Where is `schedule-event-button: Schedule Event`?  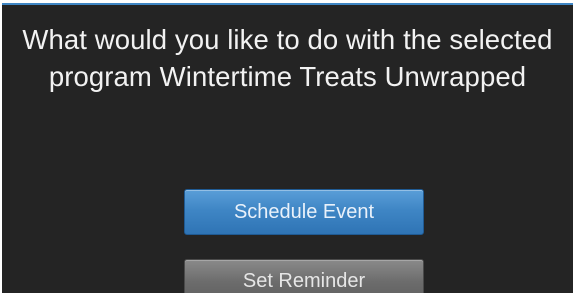
schedule-event-button: Schedule Event is located at coordinates (304, 212).